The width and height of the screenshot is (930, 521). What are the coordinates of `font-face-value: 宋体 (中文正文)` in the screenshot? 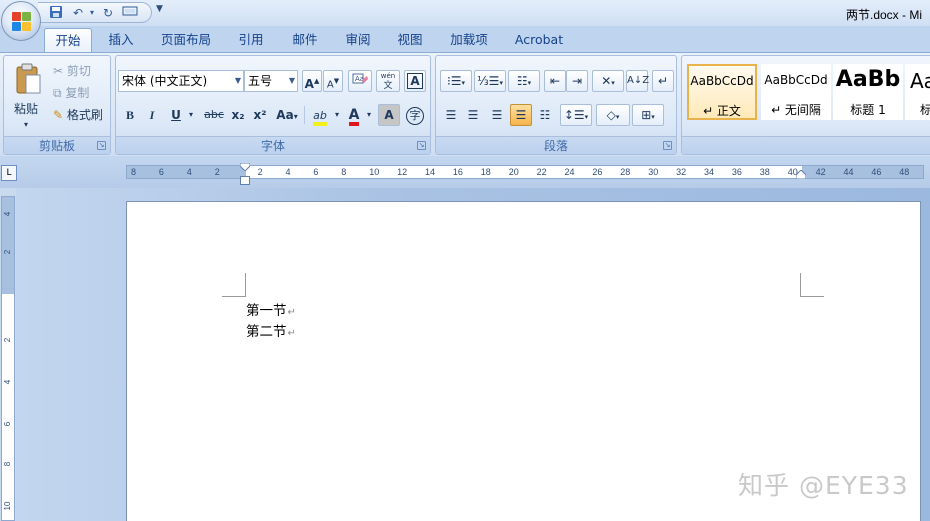 It's located at (165, 81).